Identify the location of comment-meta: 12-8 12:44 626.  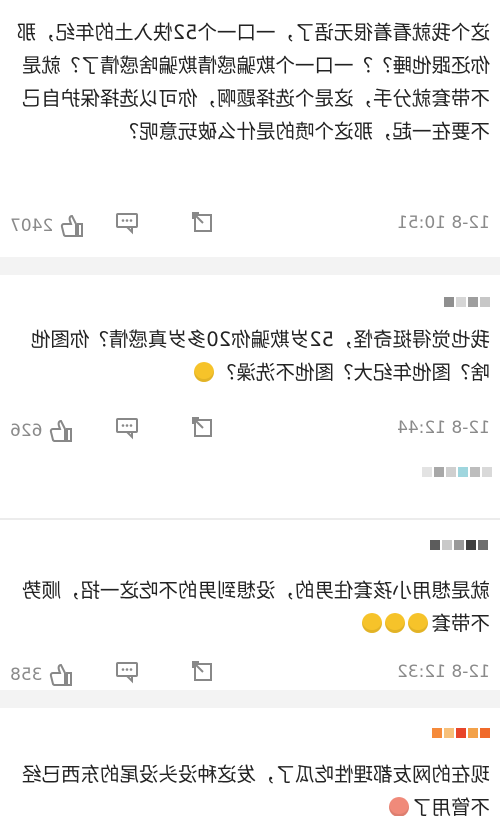
(250, 430).